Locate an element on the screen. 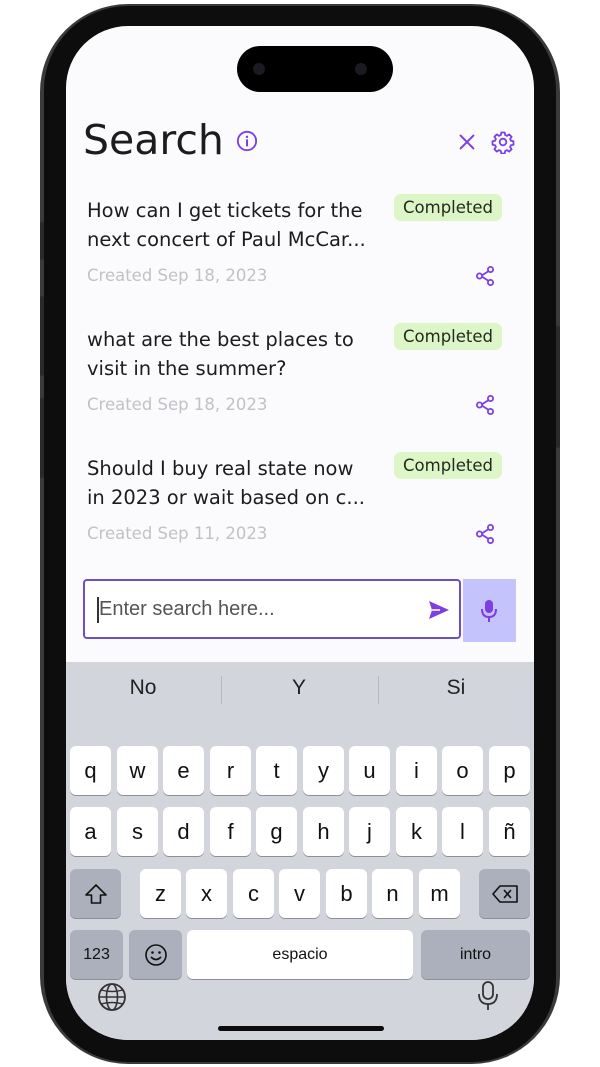 This screenshot has height=1067, width=600. item-question-line: Should I buy real state now is located at coordinates (220, 468).